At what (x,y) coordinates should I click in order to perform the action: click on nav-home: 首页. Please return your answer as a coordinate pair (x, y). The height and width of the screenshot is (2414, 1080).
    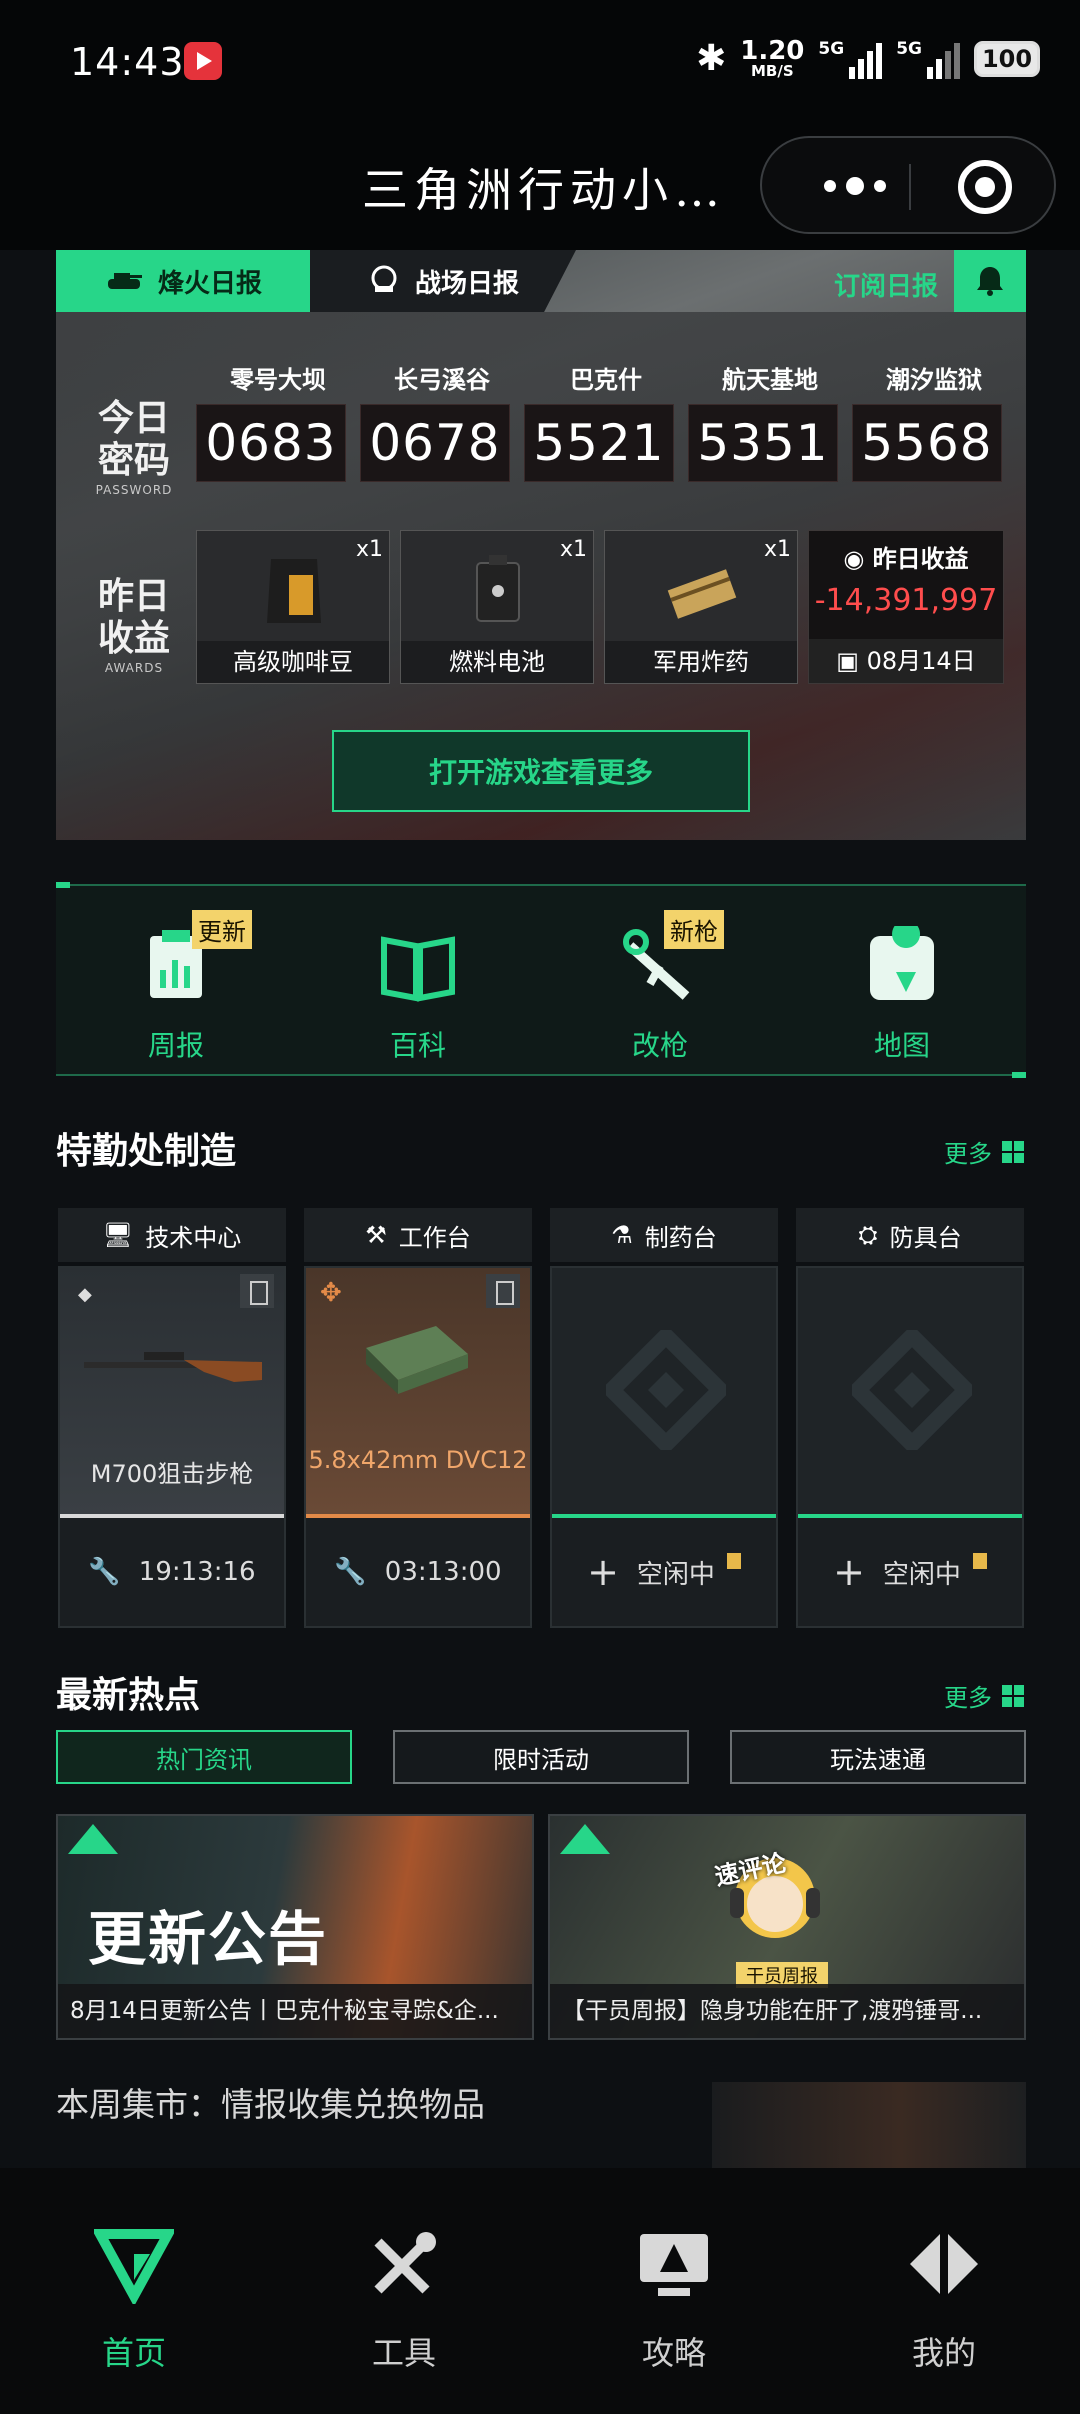
    Looking at the image, I should click on (134, 2299).